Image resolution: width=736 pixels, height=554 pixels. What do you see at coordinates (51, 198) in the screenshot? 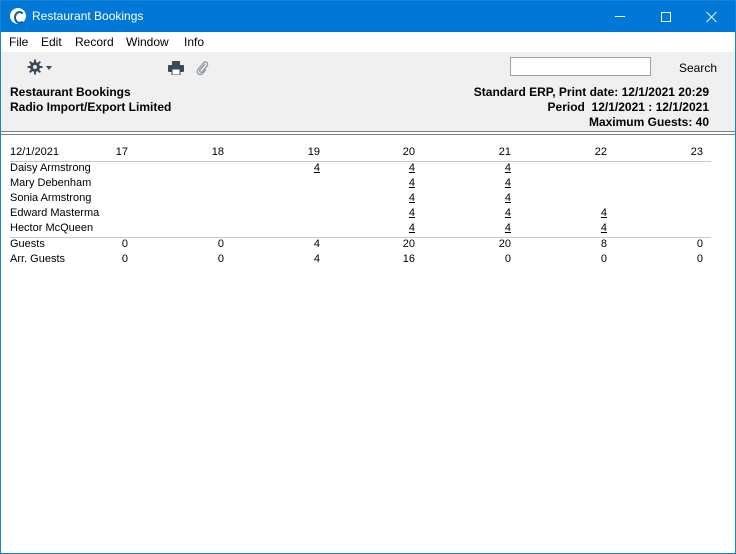
I see `guest-name: Sonia Armstrong` at bounding box center [51, 198].